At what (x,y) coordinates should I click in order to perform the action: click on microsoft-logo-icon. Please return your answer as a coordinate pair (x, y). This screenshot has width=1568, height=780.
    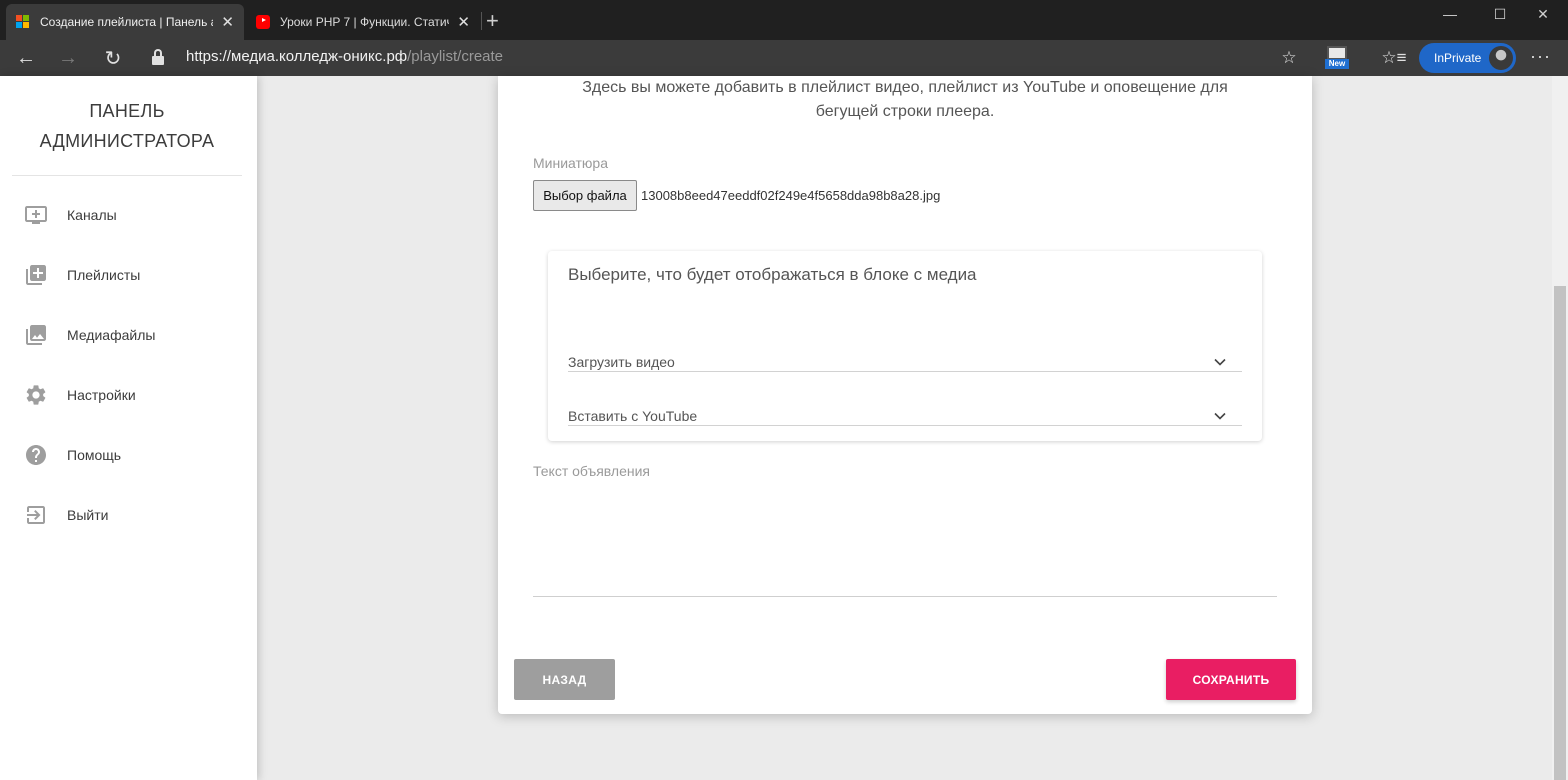
    Looking at the image, I should click on (23, 22).